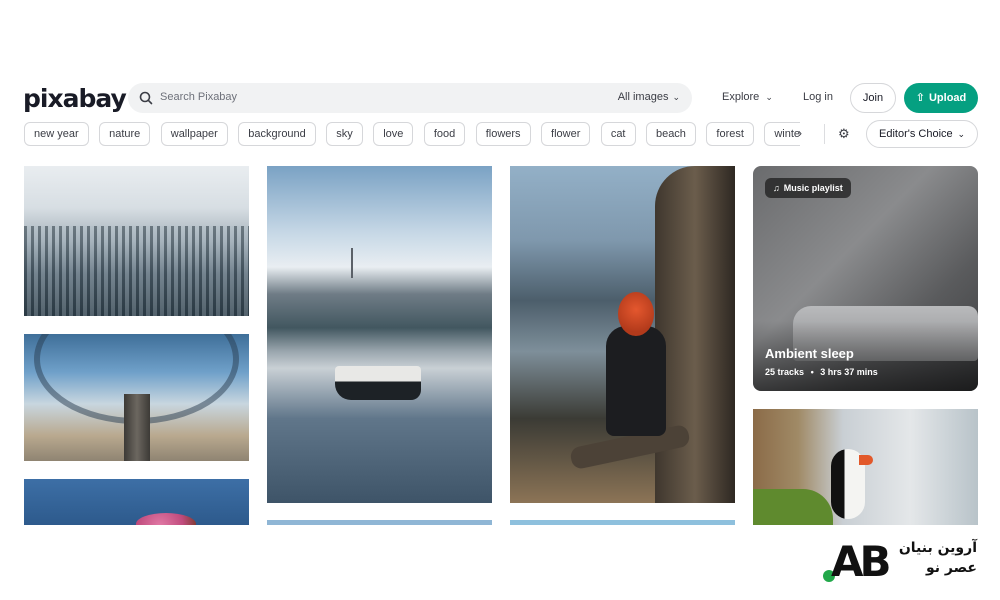 The image size is (1000, 600). Describe the element at coordinates (741, 97) in the screenshot. I see `explore-label: Explore` at that location.